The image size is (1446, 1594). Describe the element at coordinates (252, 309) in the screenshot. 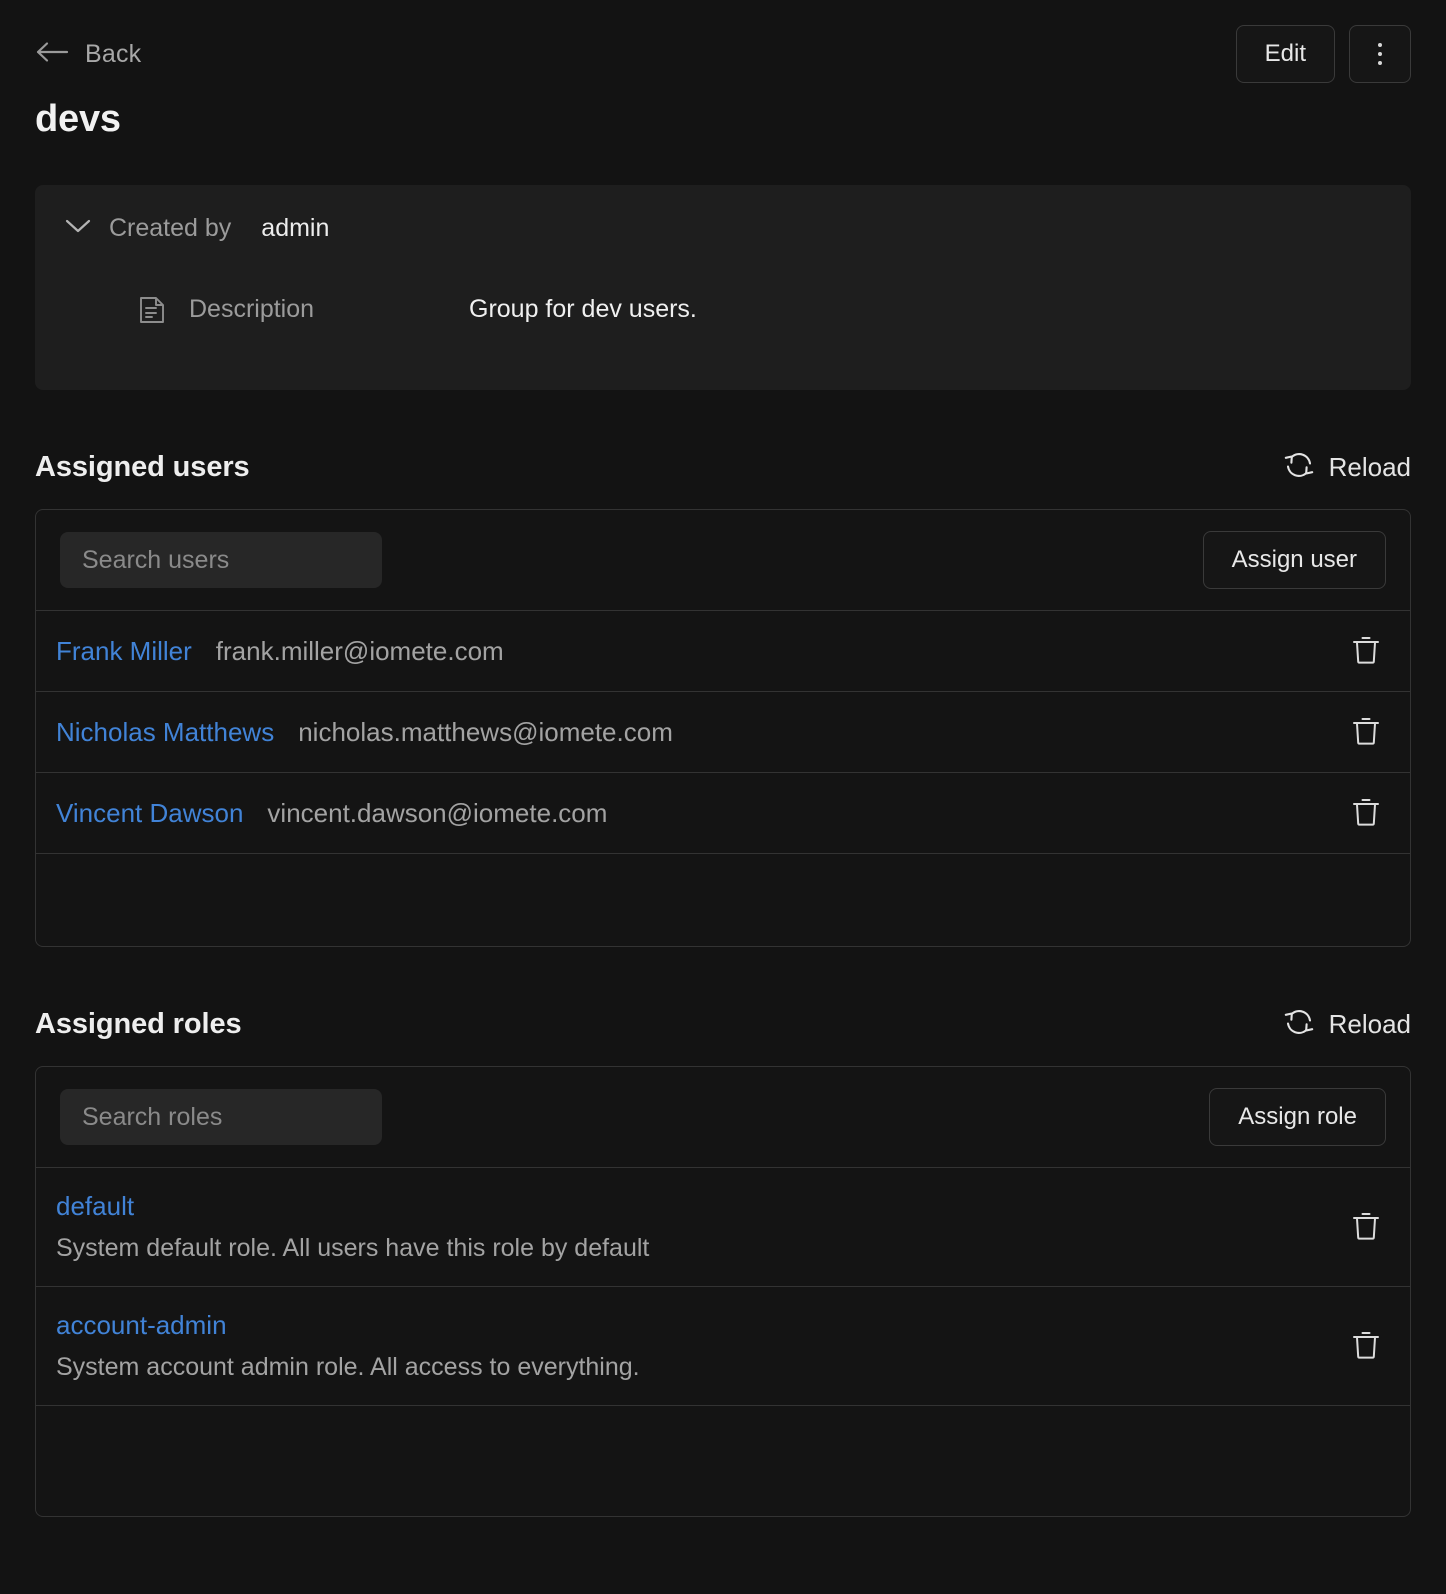

I see `description-label: Description` at that location.